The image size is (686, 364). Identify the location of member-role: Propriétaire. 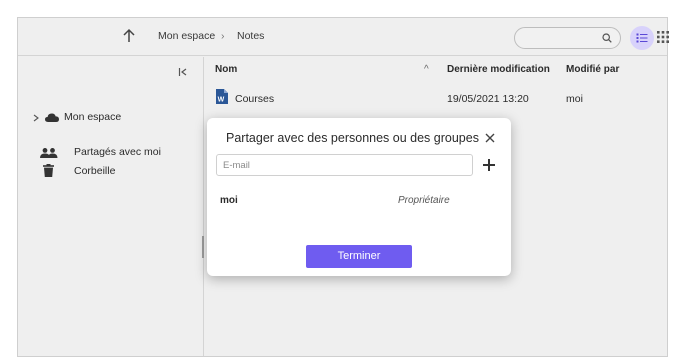
(424, 200).